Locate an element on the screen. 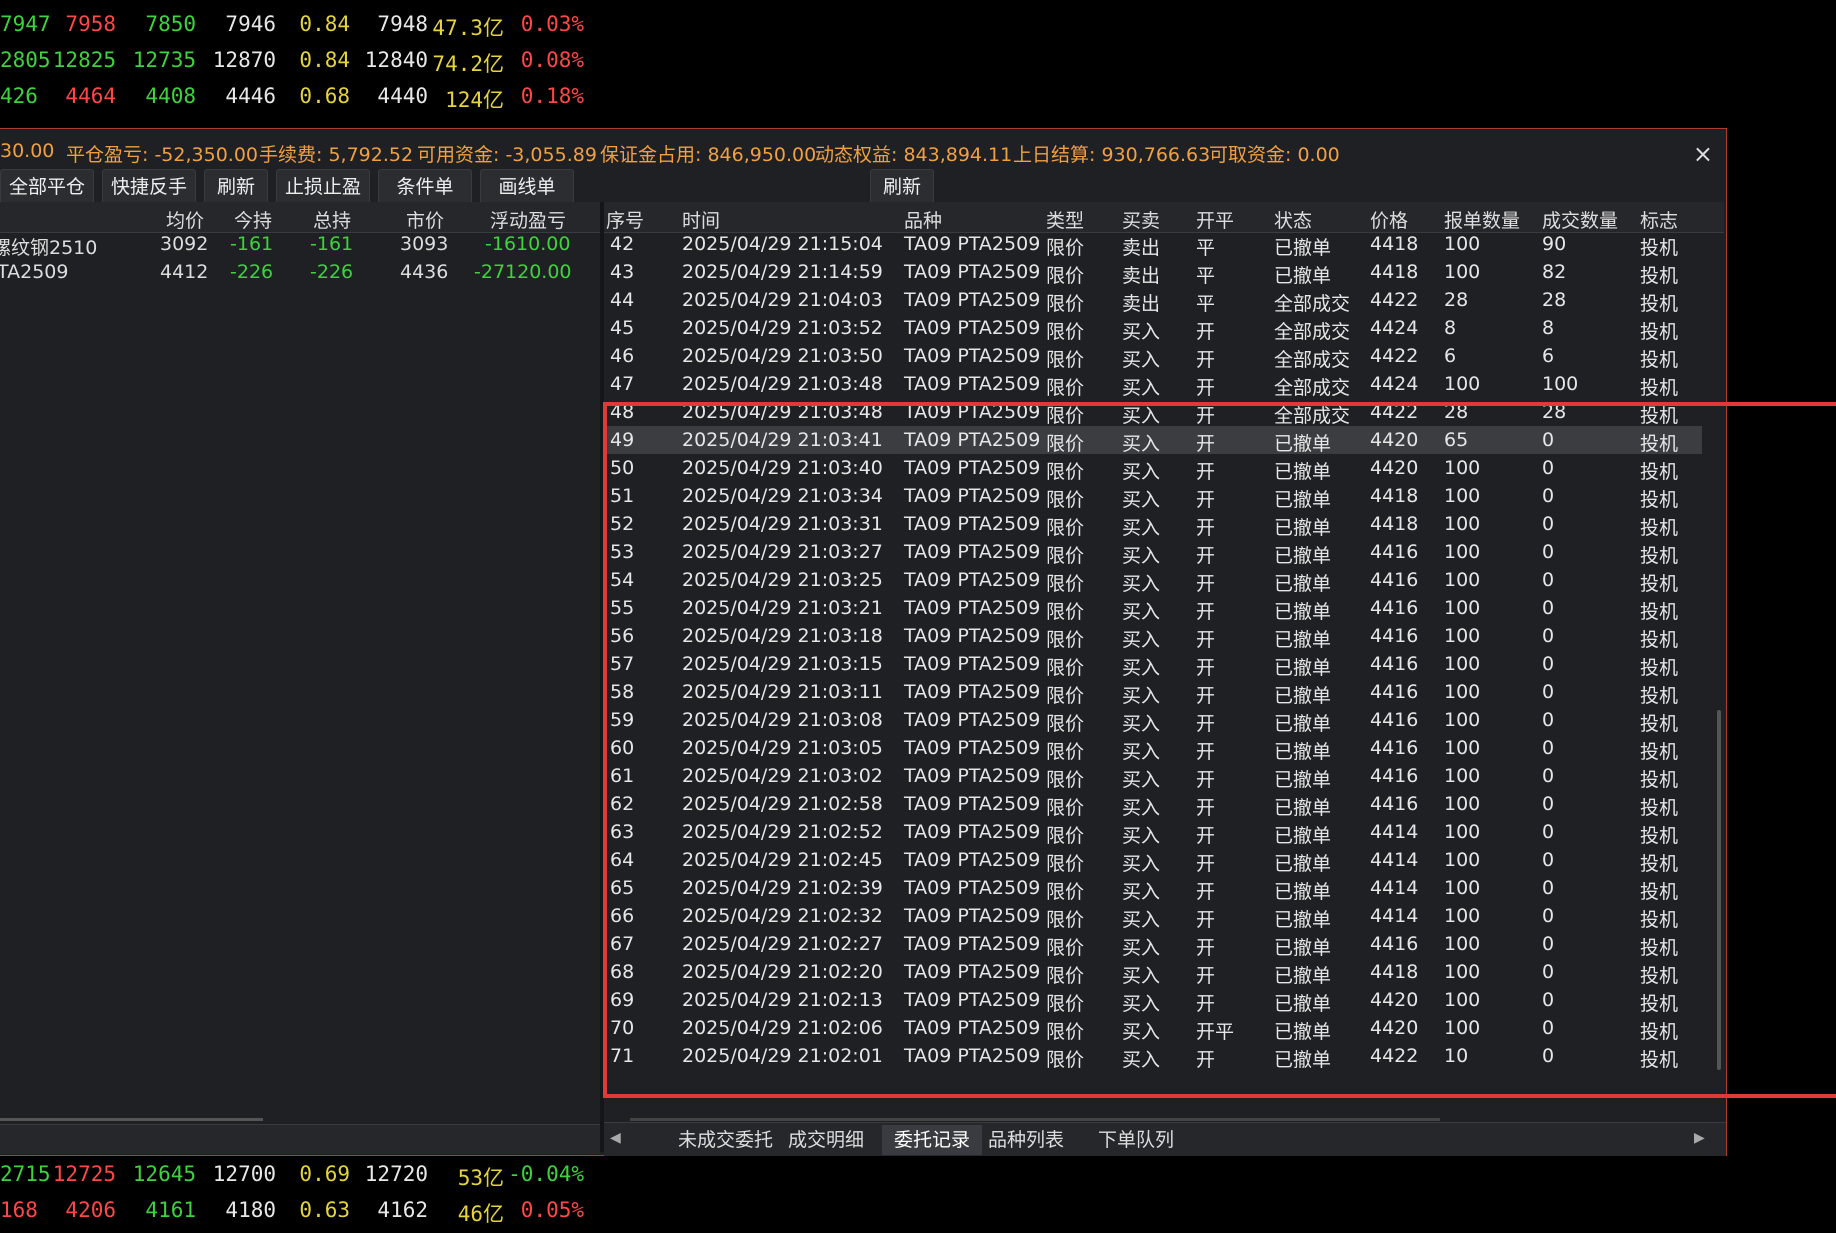 This screenshot has width=1836, height=1233. stop-loss-button: 止损止盈 is located at coordinates (323, 187).